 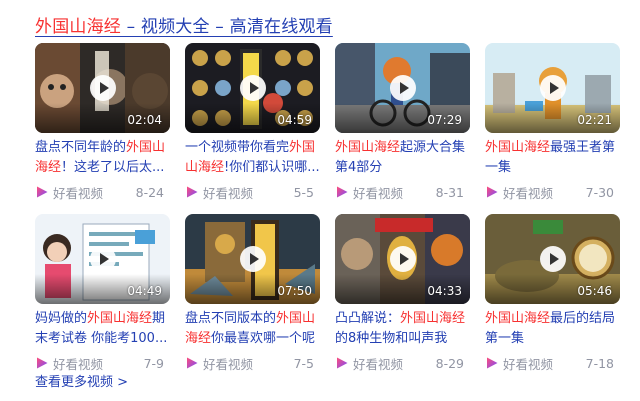 I want to click on video-duration: 04:33, so click(x=444, y=291).